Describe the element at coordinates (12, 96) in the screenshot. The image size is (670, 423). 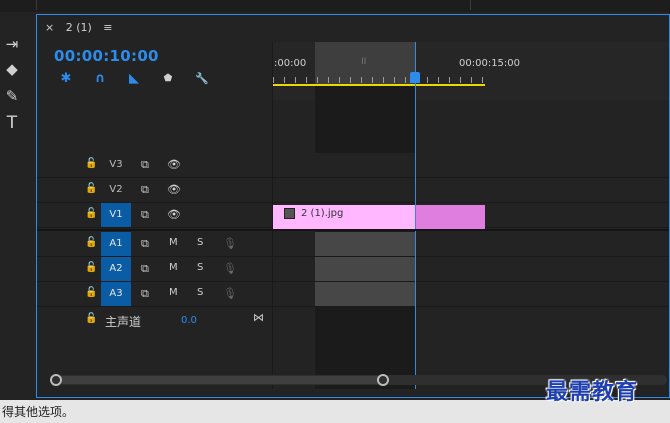
I see `pen-tool-icon: ✎` at that location.